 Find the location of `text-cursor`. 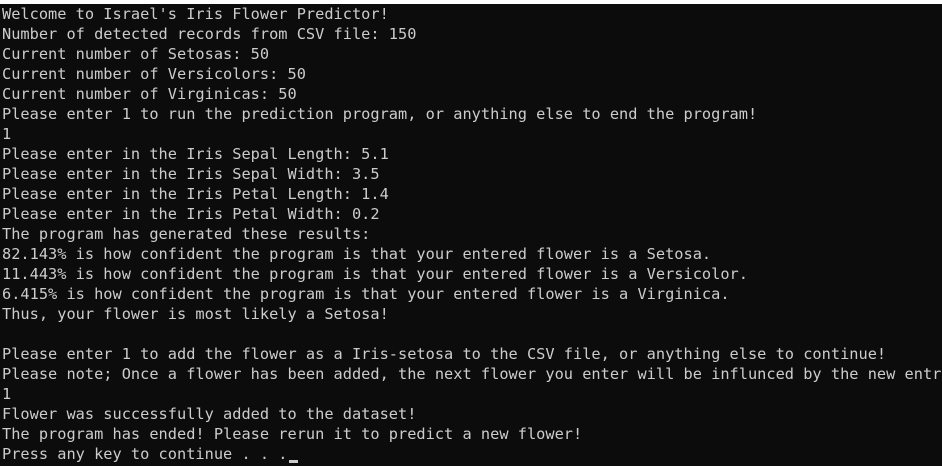

text-cursor is located at coordinates (293, 461).